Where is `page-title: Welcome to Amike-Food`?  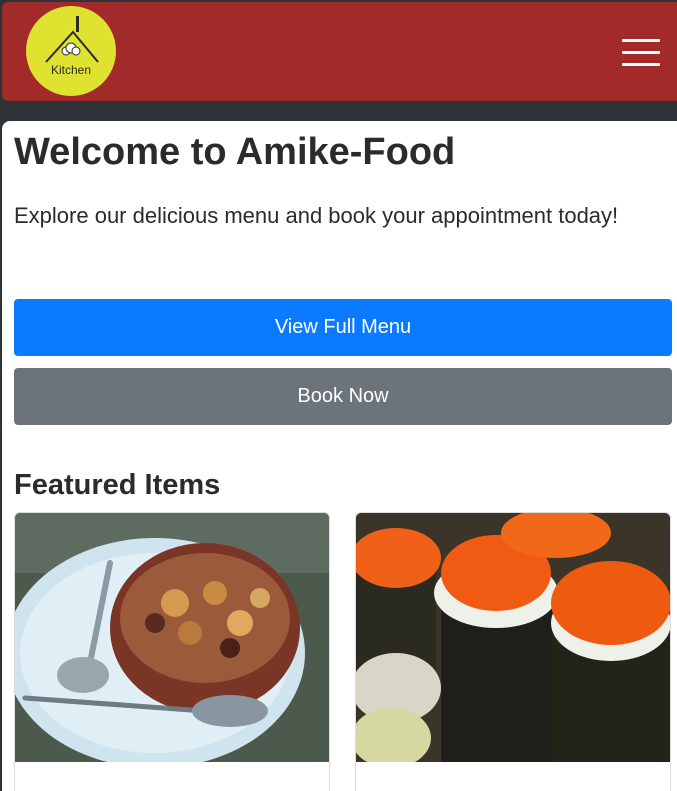
page-title: Welcome to Amike-Food is located at coordinates (235, 152).